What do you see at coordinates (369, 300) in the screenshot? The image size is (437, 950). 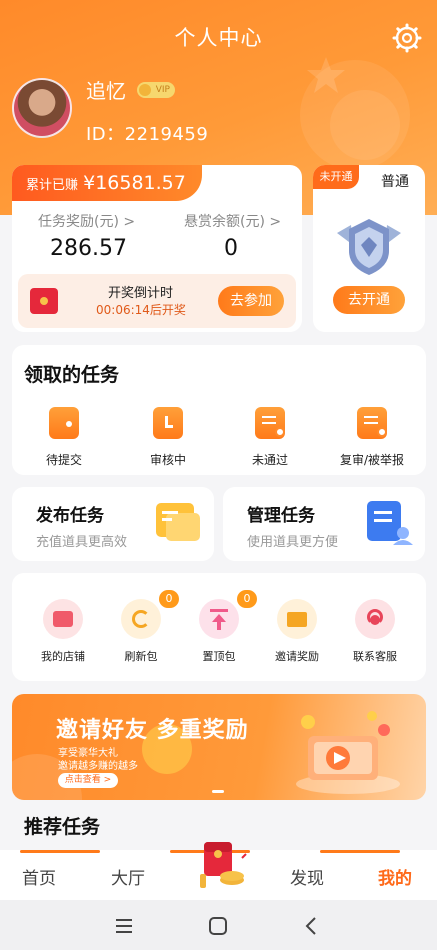 I see `open-membership-button: 去开通` at bounding box center [369, 300].